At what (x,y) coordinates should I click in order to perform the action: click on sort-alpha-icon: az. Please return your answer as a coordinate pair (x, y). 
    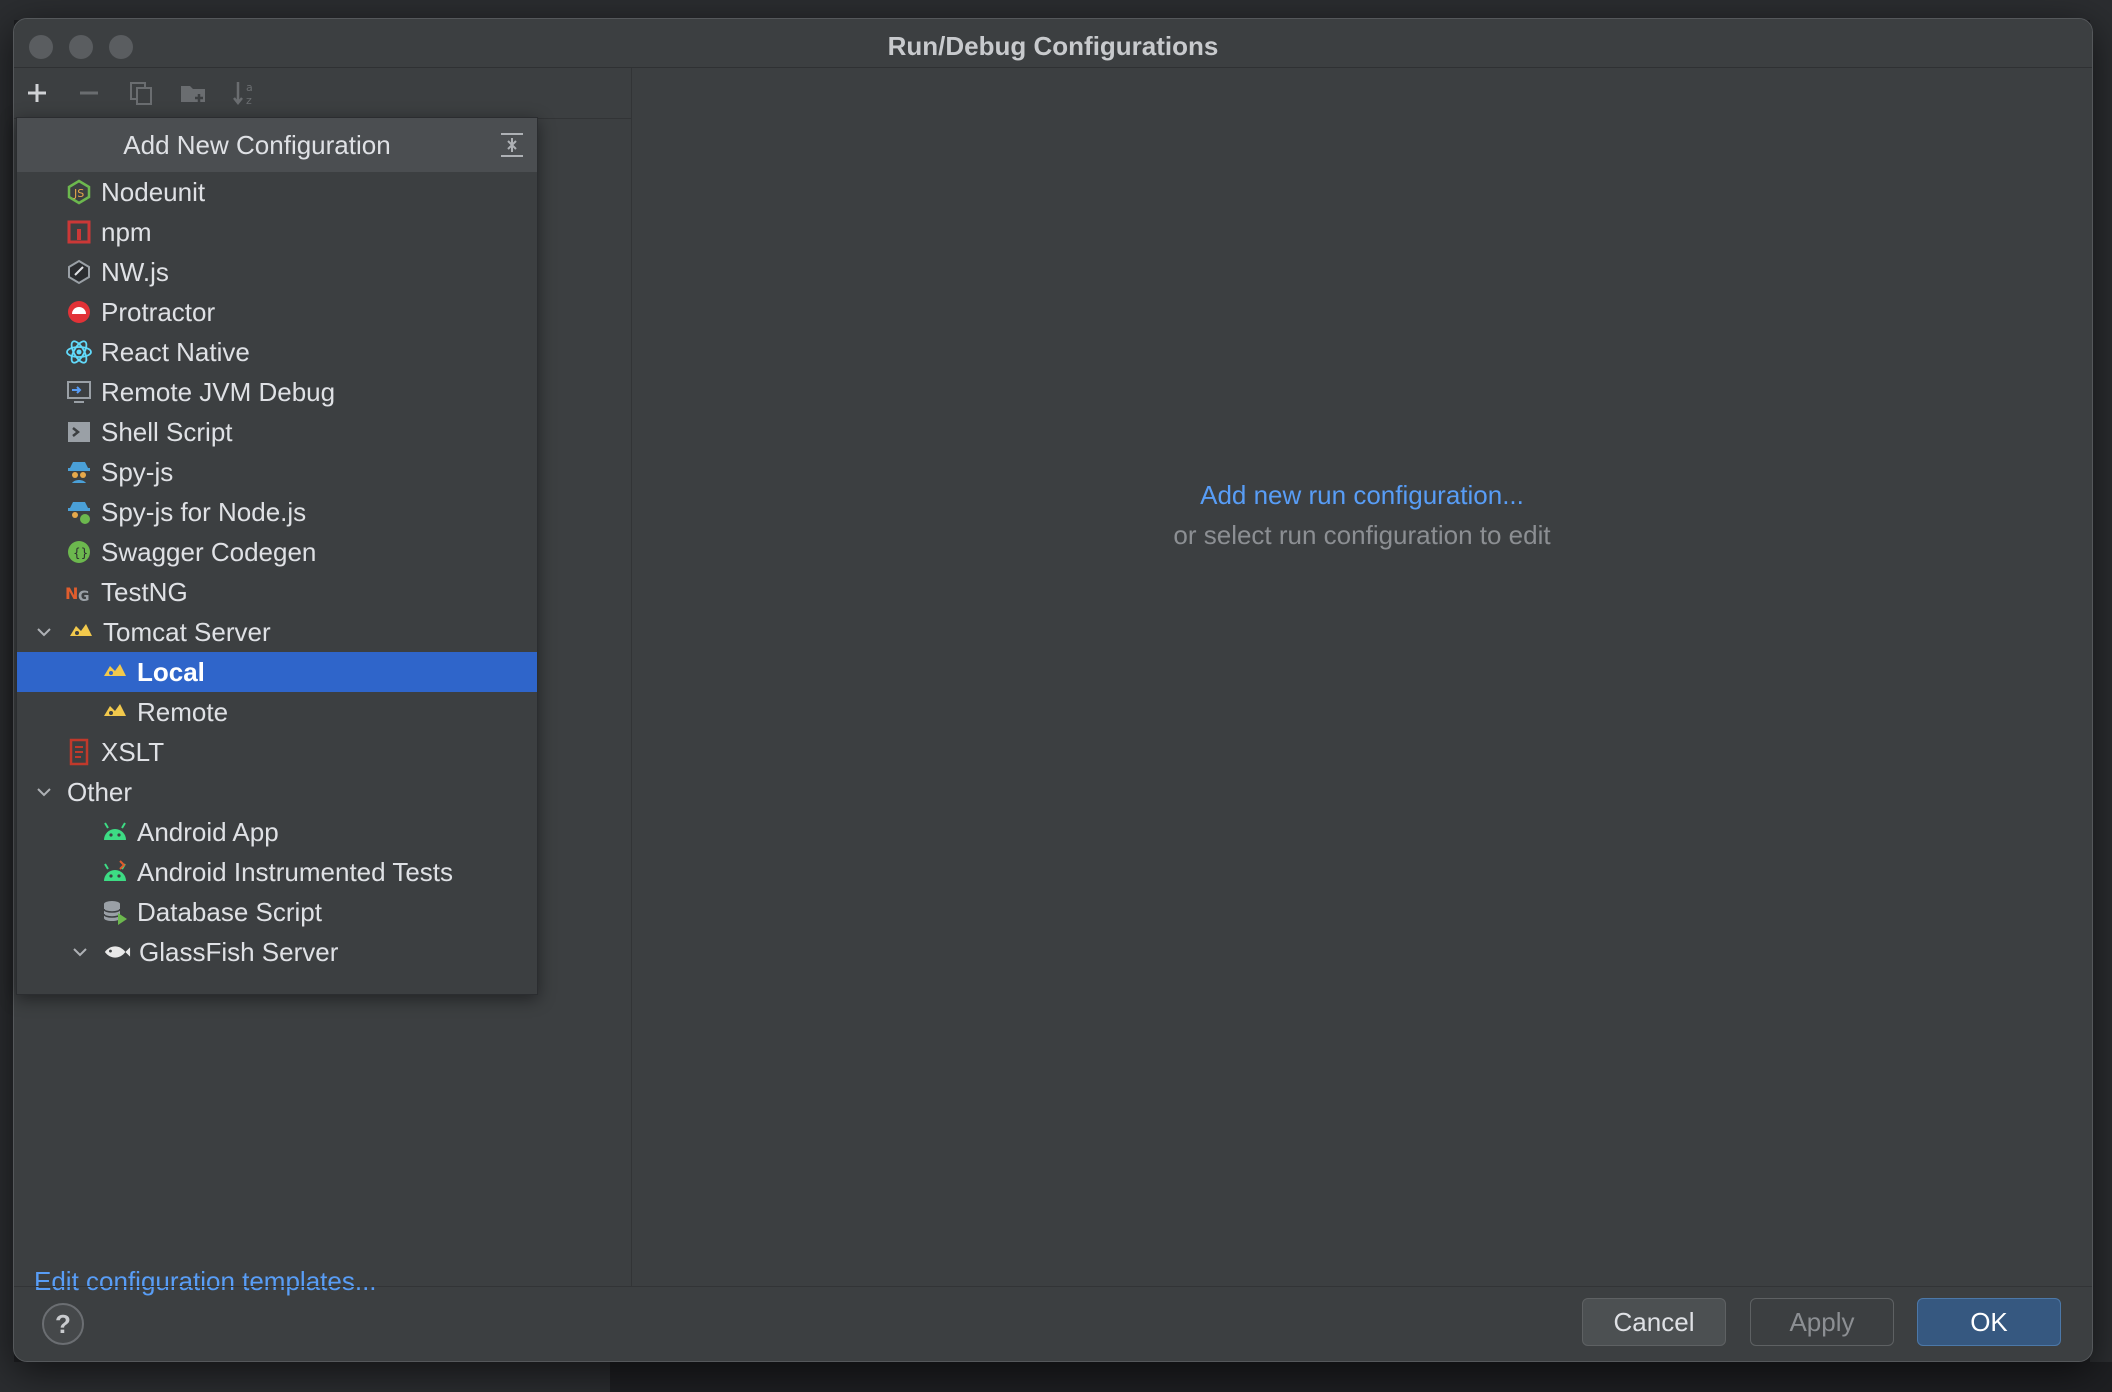
    Looking at the image, I should click on (243, 94).